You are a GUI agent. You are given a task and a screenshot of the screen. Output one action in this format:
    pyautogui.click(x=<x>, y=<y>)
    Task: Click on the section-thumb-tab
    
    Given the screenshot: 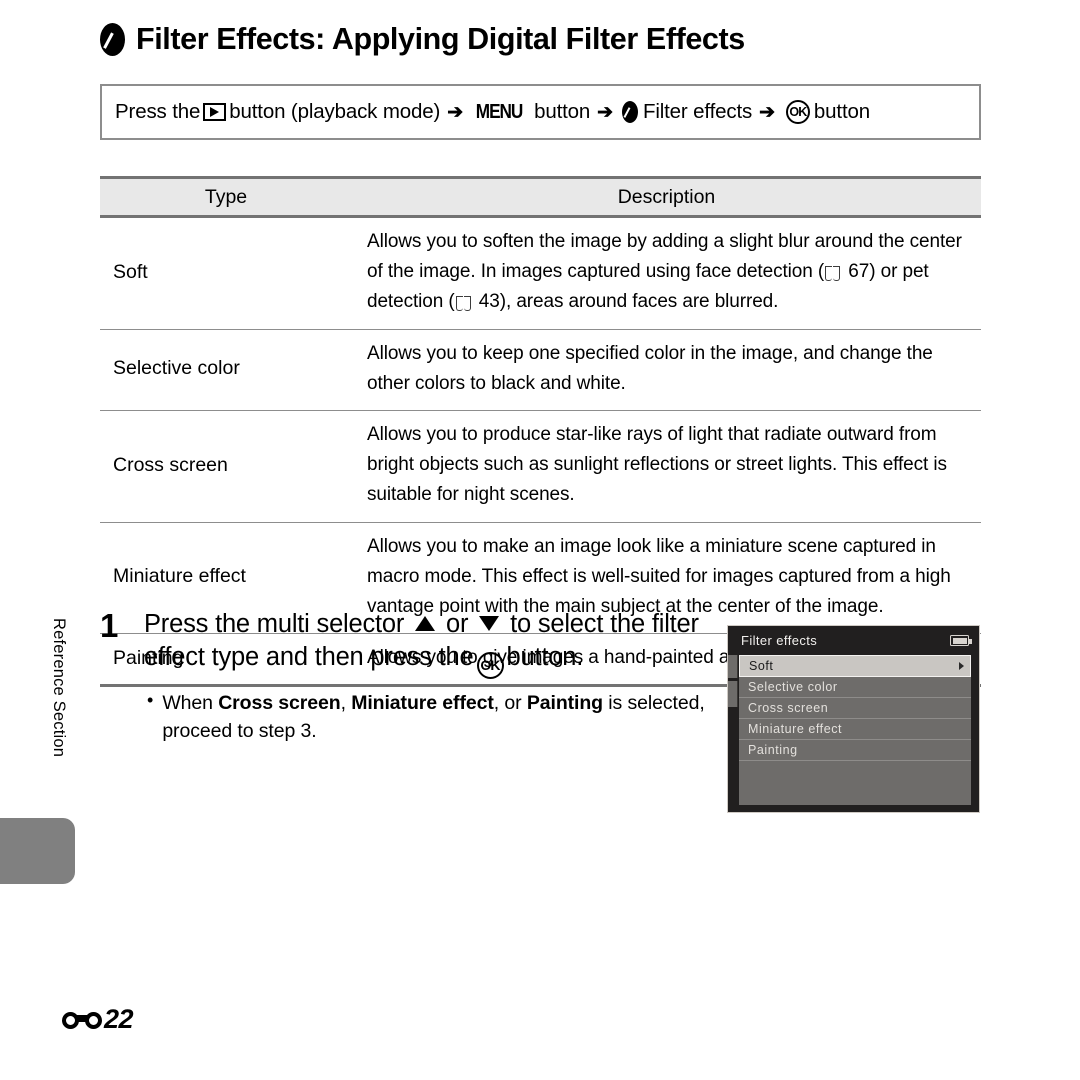 What is the action you would take?
    pyautogui.click(x=37, y=851)
    